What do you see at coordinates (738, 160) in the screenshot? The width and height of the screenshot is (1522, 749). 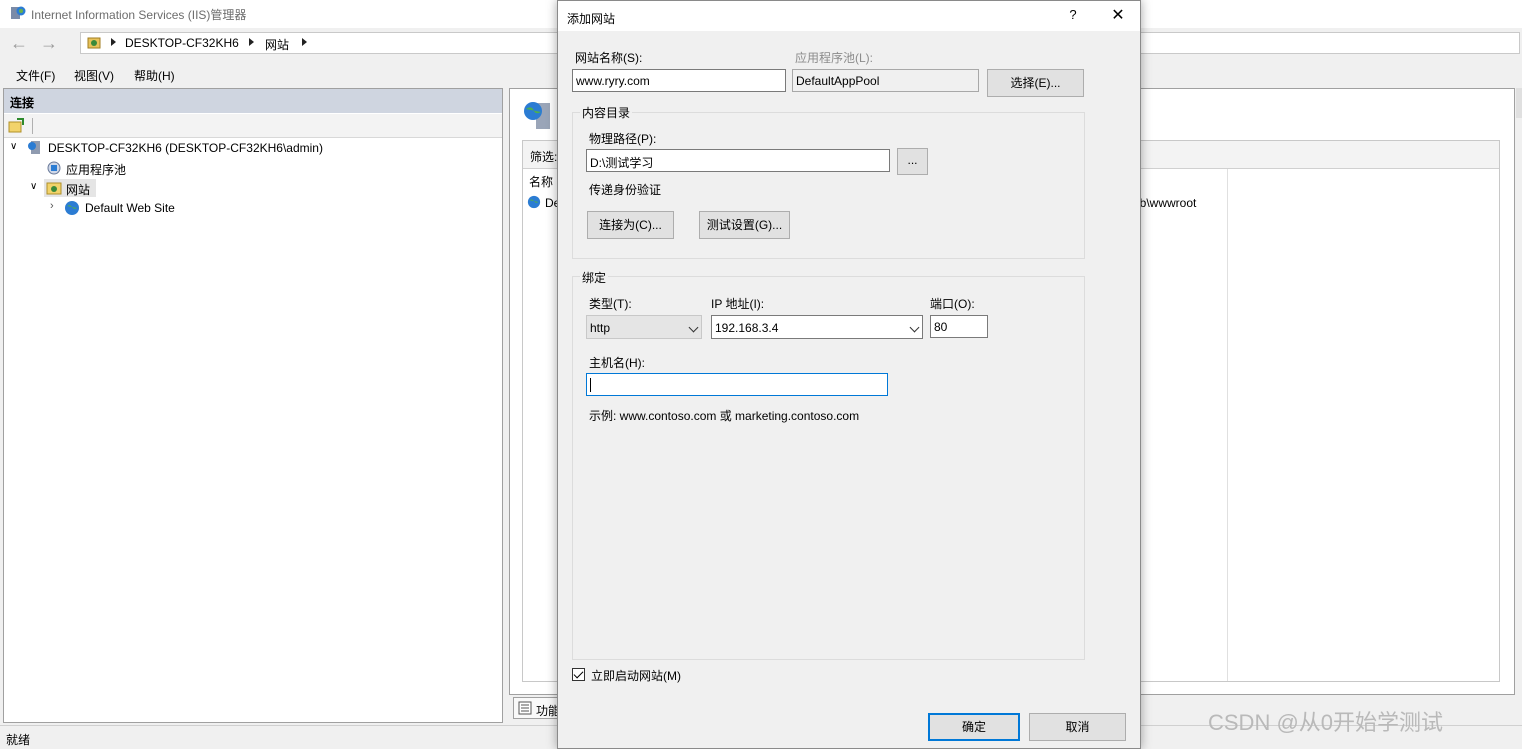 I see `physical-path-input: D:\测试学习` at bounding box center [738, 160].